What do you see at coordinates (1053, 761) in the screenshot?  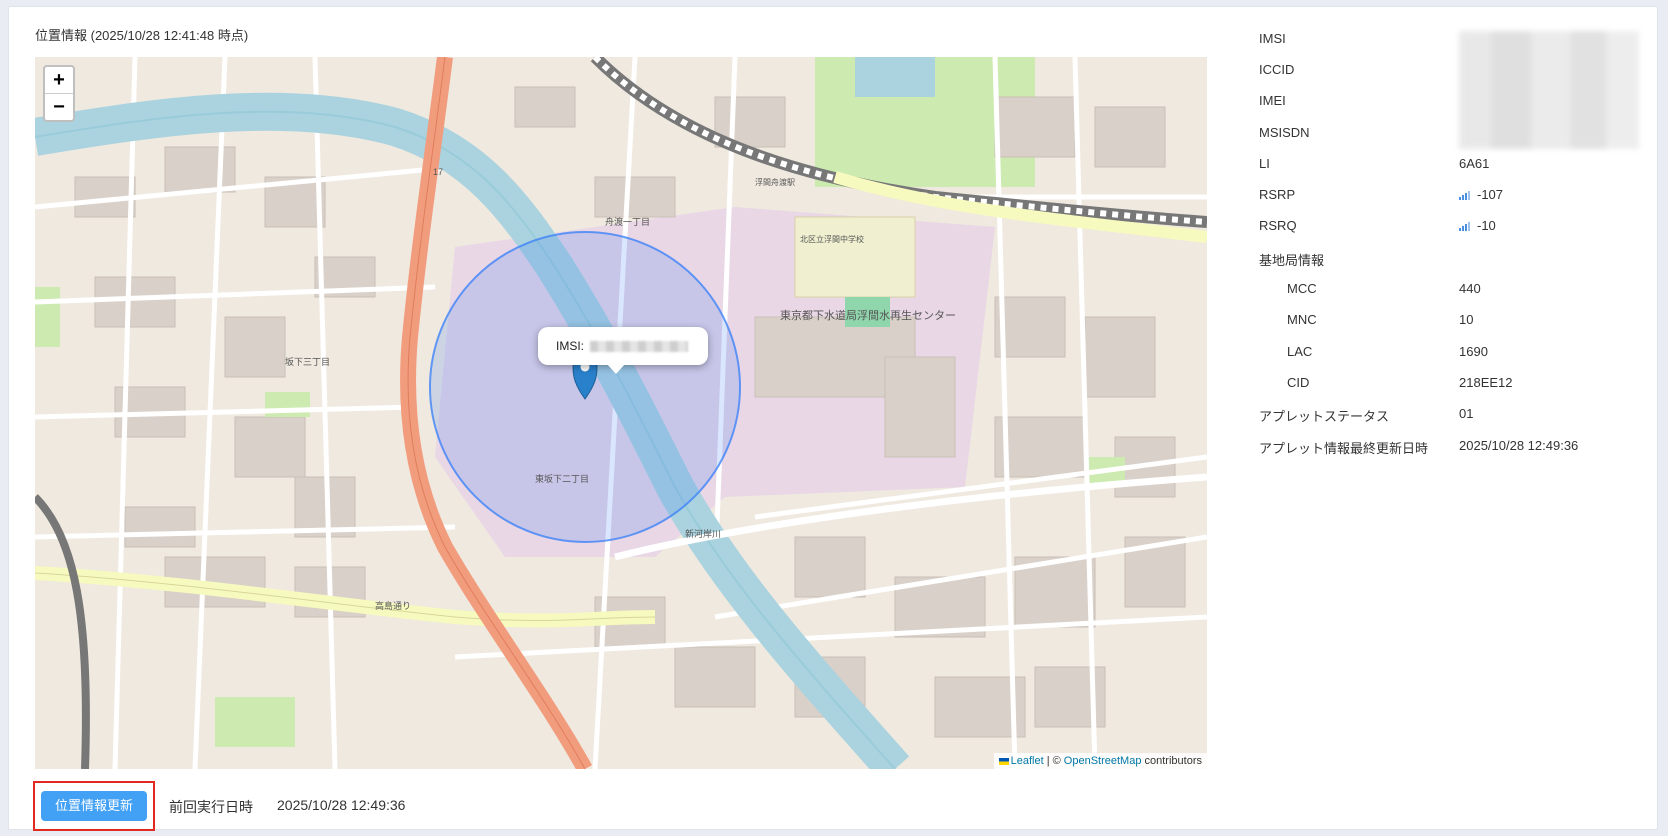 I see `attrib-sep: | ©` at bounding box center [1053, 761].